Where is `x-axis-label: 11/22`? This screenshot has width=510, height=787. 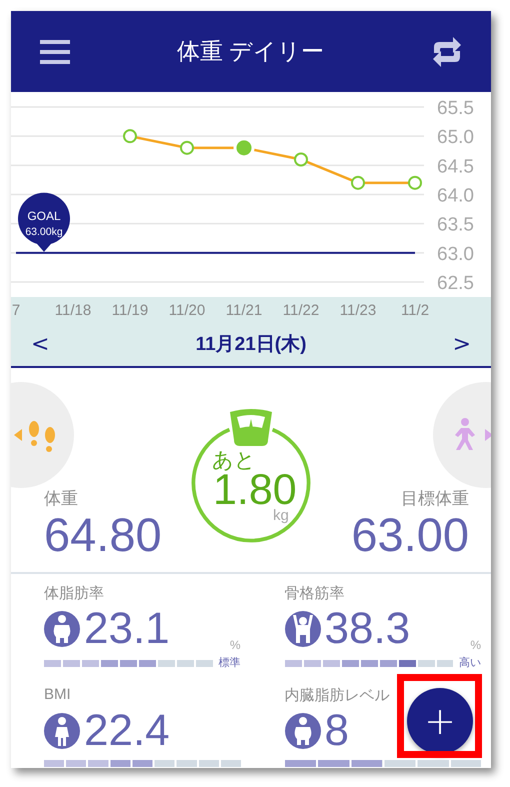 x-axis-label: 11/22 is located at coordinates (301, 310).